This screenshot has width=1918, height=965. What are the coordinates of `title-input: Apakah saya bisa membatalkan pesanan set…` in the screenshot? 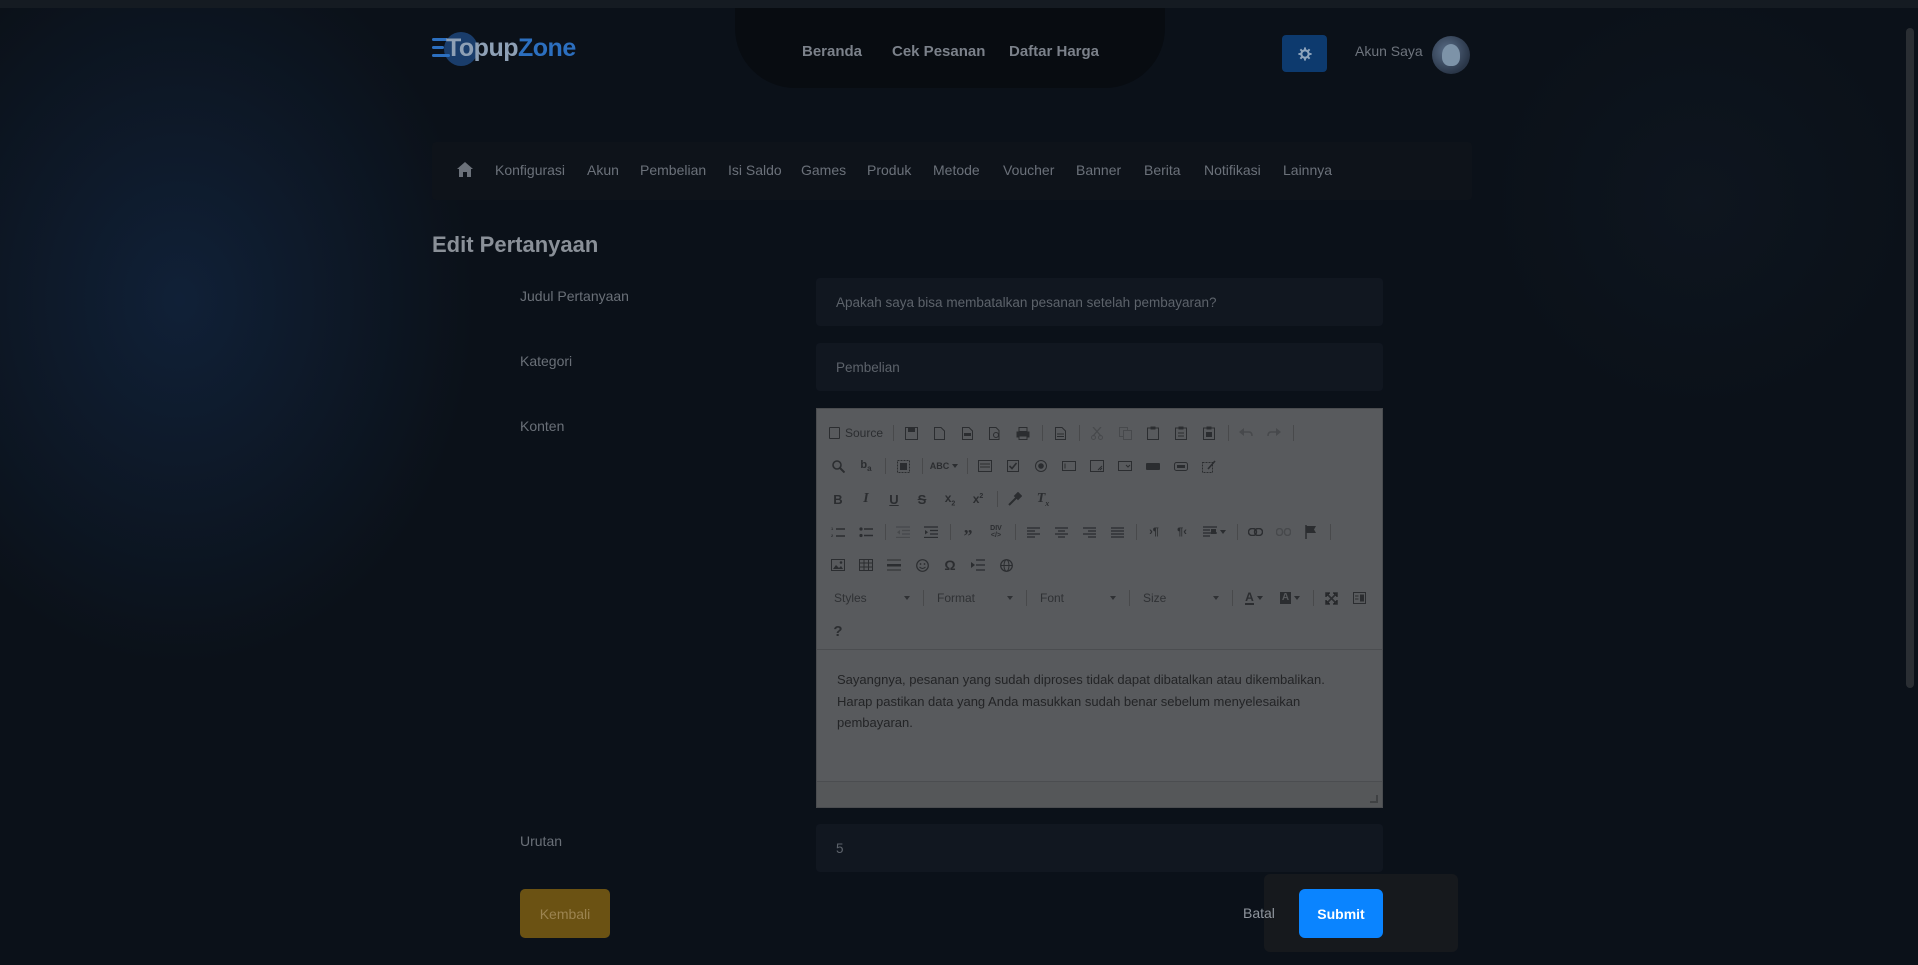 It's located at (1099, 302).